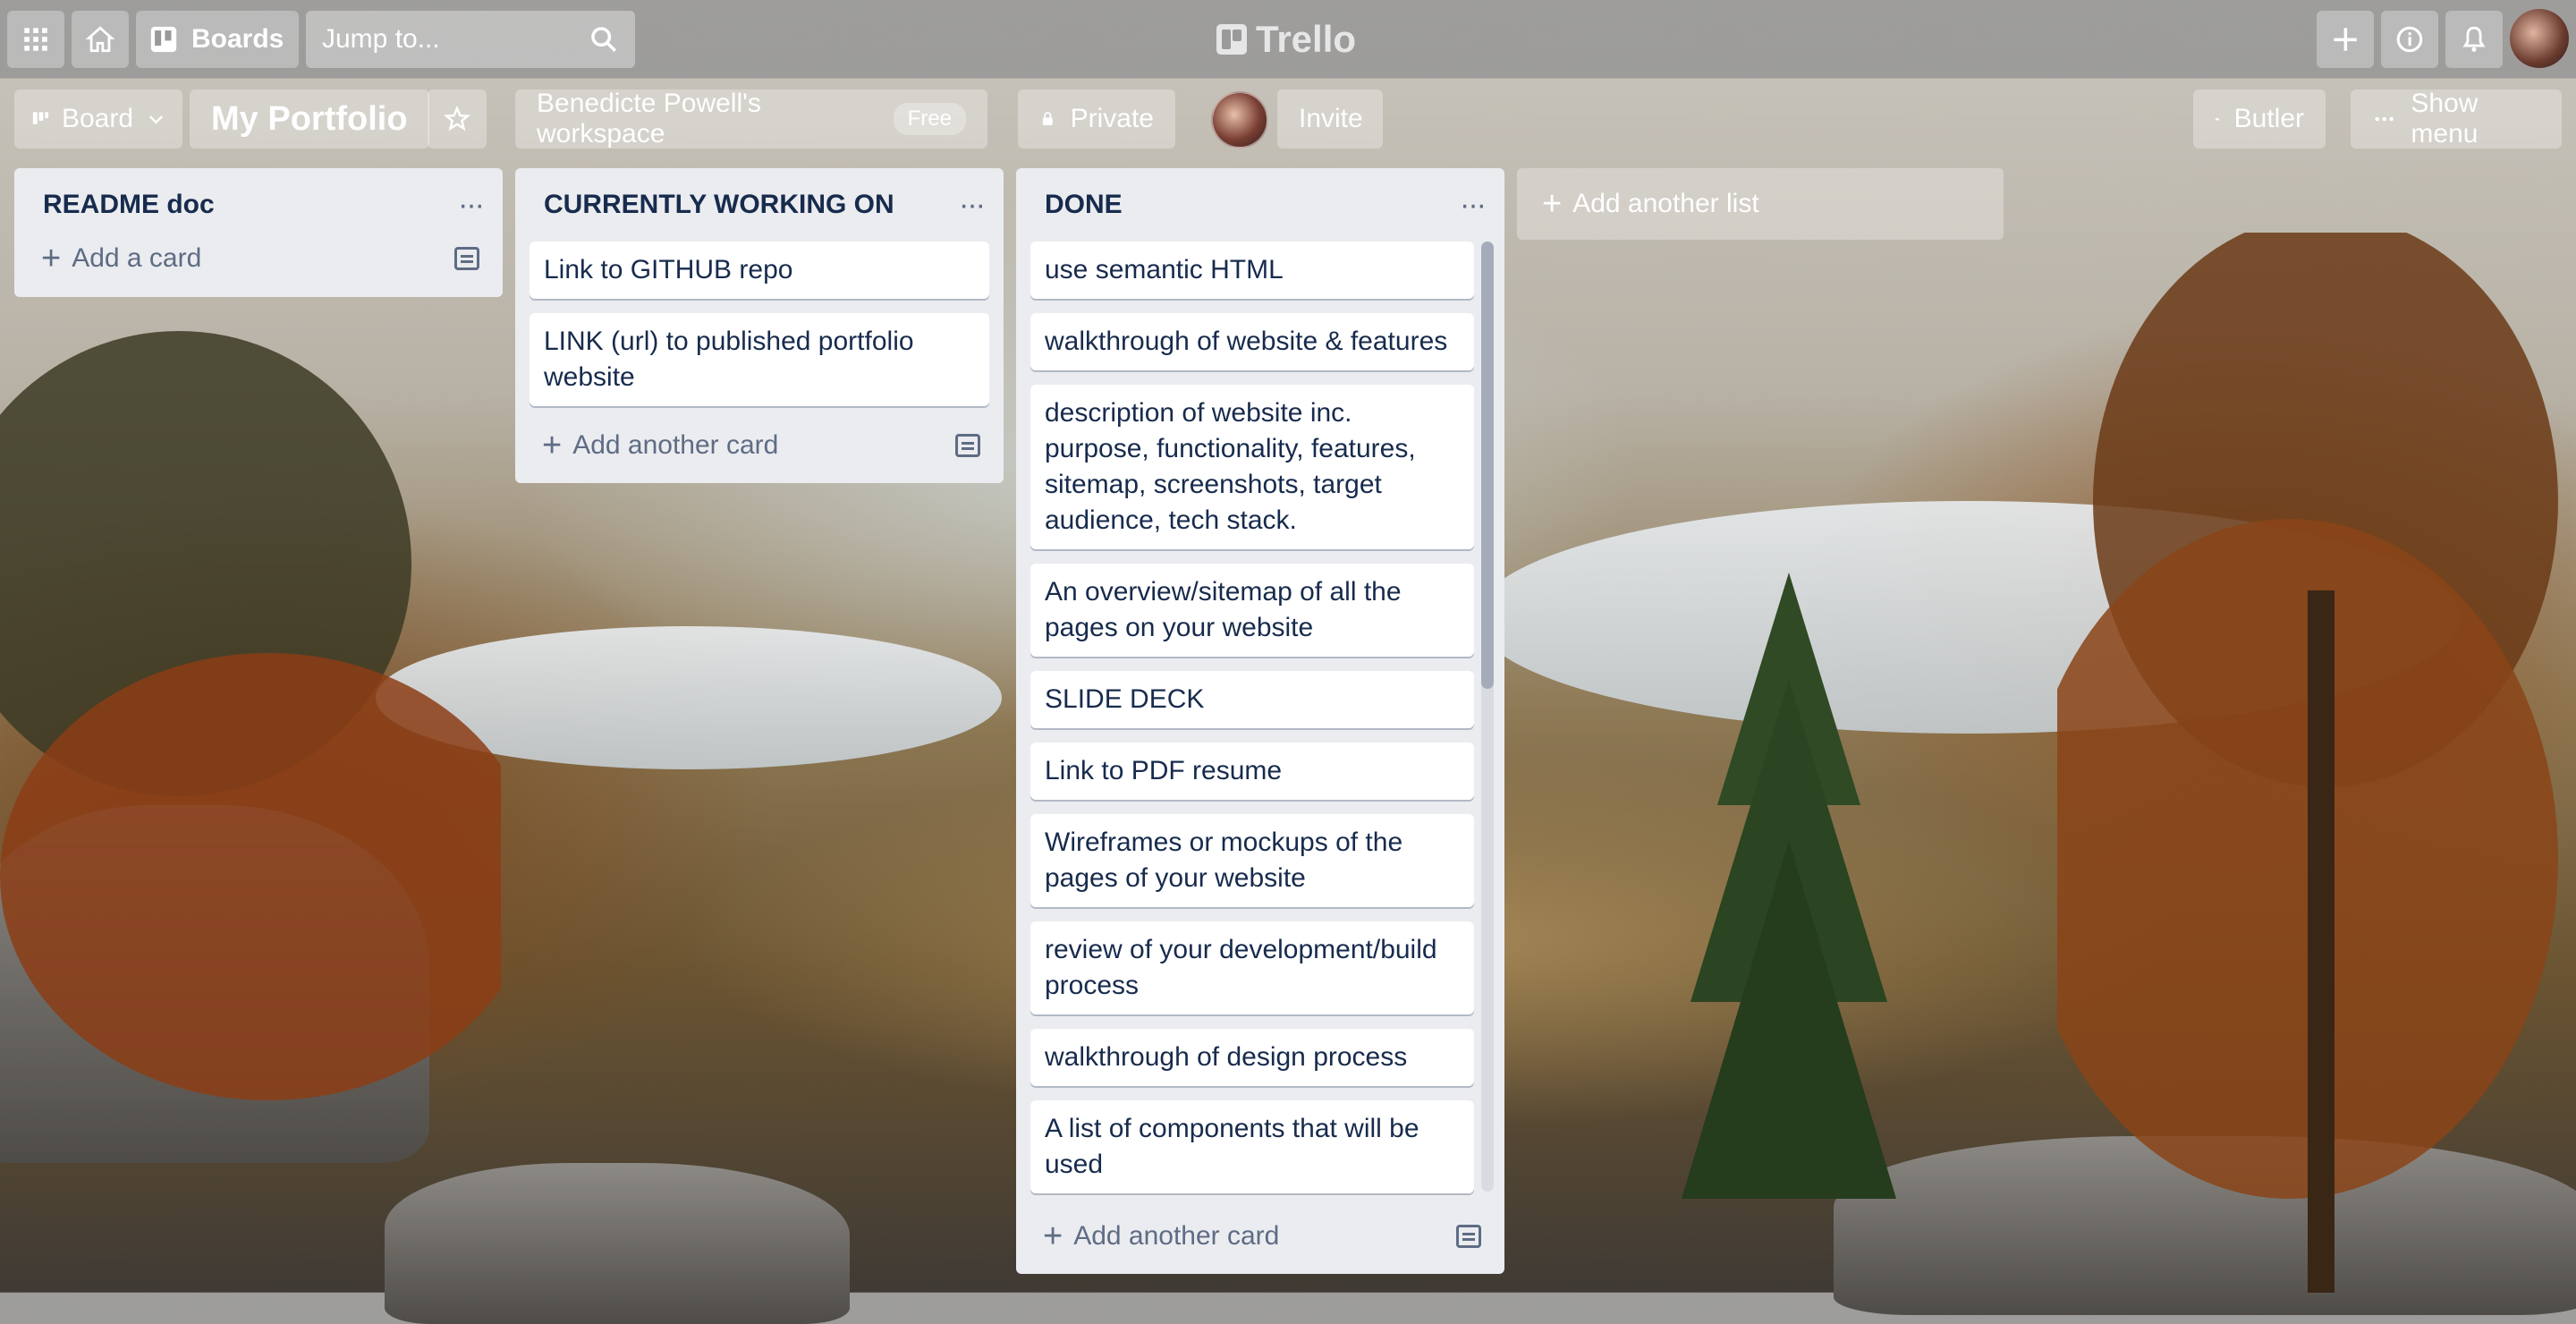  I want to click on add-list-label: Add another list, so click(1665, 204).